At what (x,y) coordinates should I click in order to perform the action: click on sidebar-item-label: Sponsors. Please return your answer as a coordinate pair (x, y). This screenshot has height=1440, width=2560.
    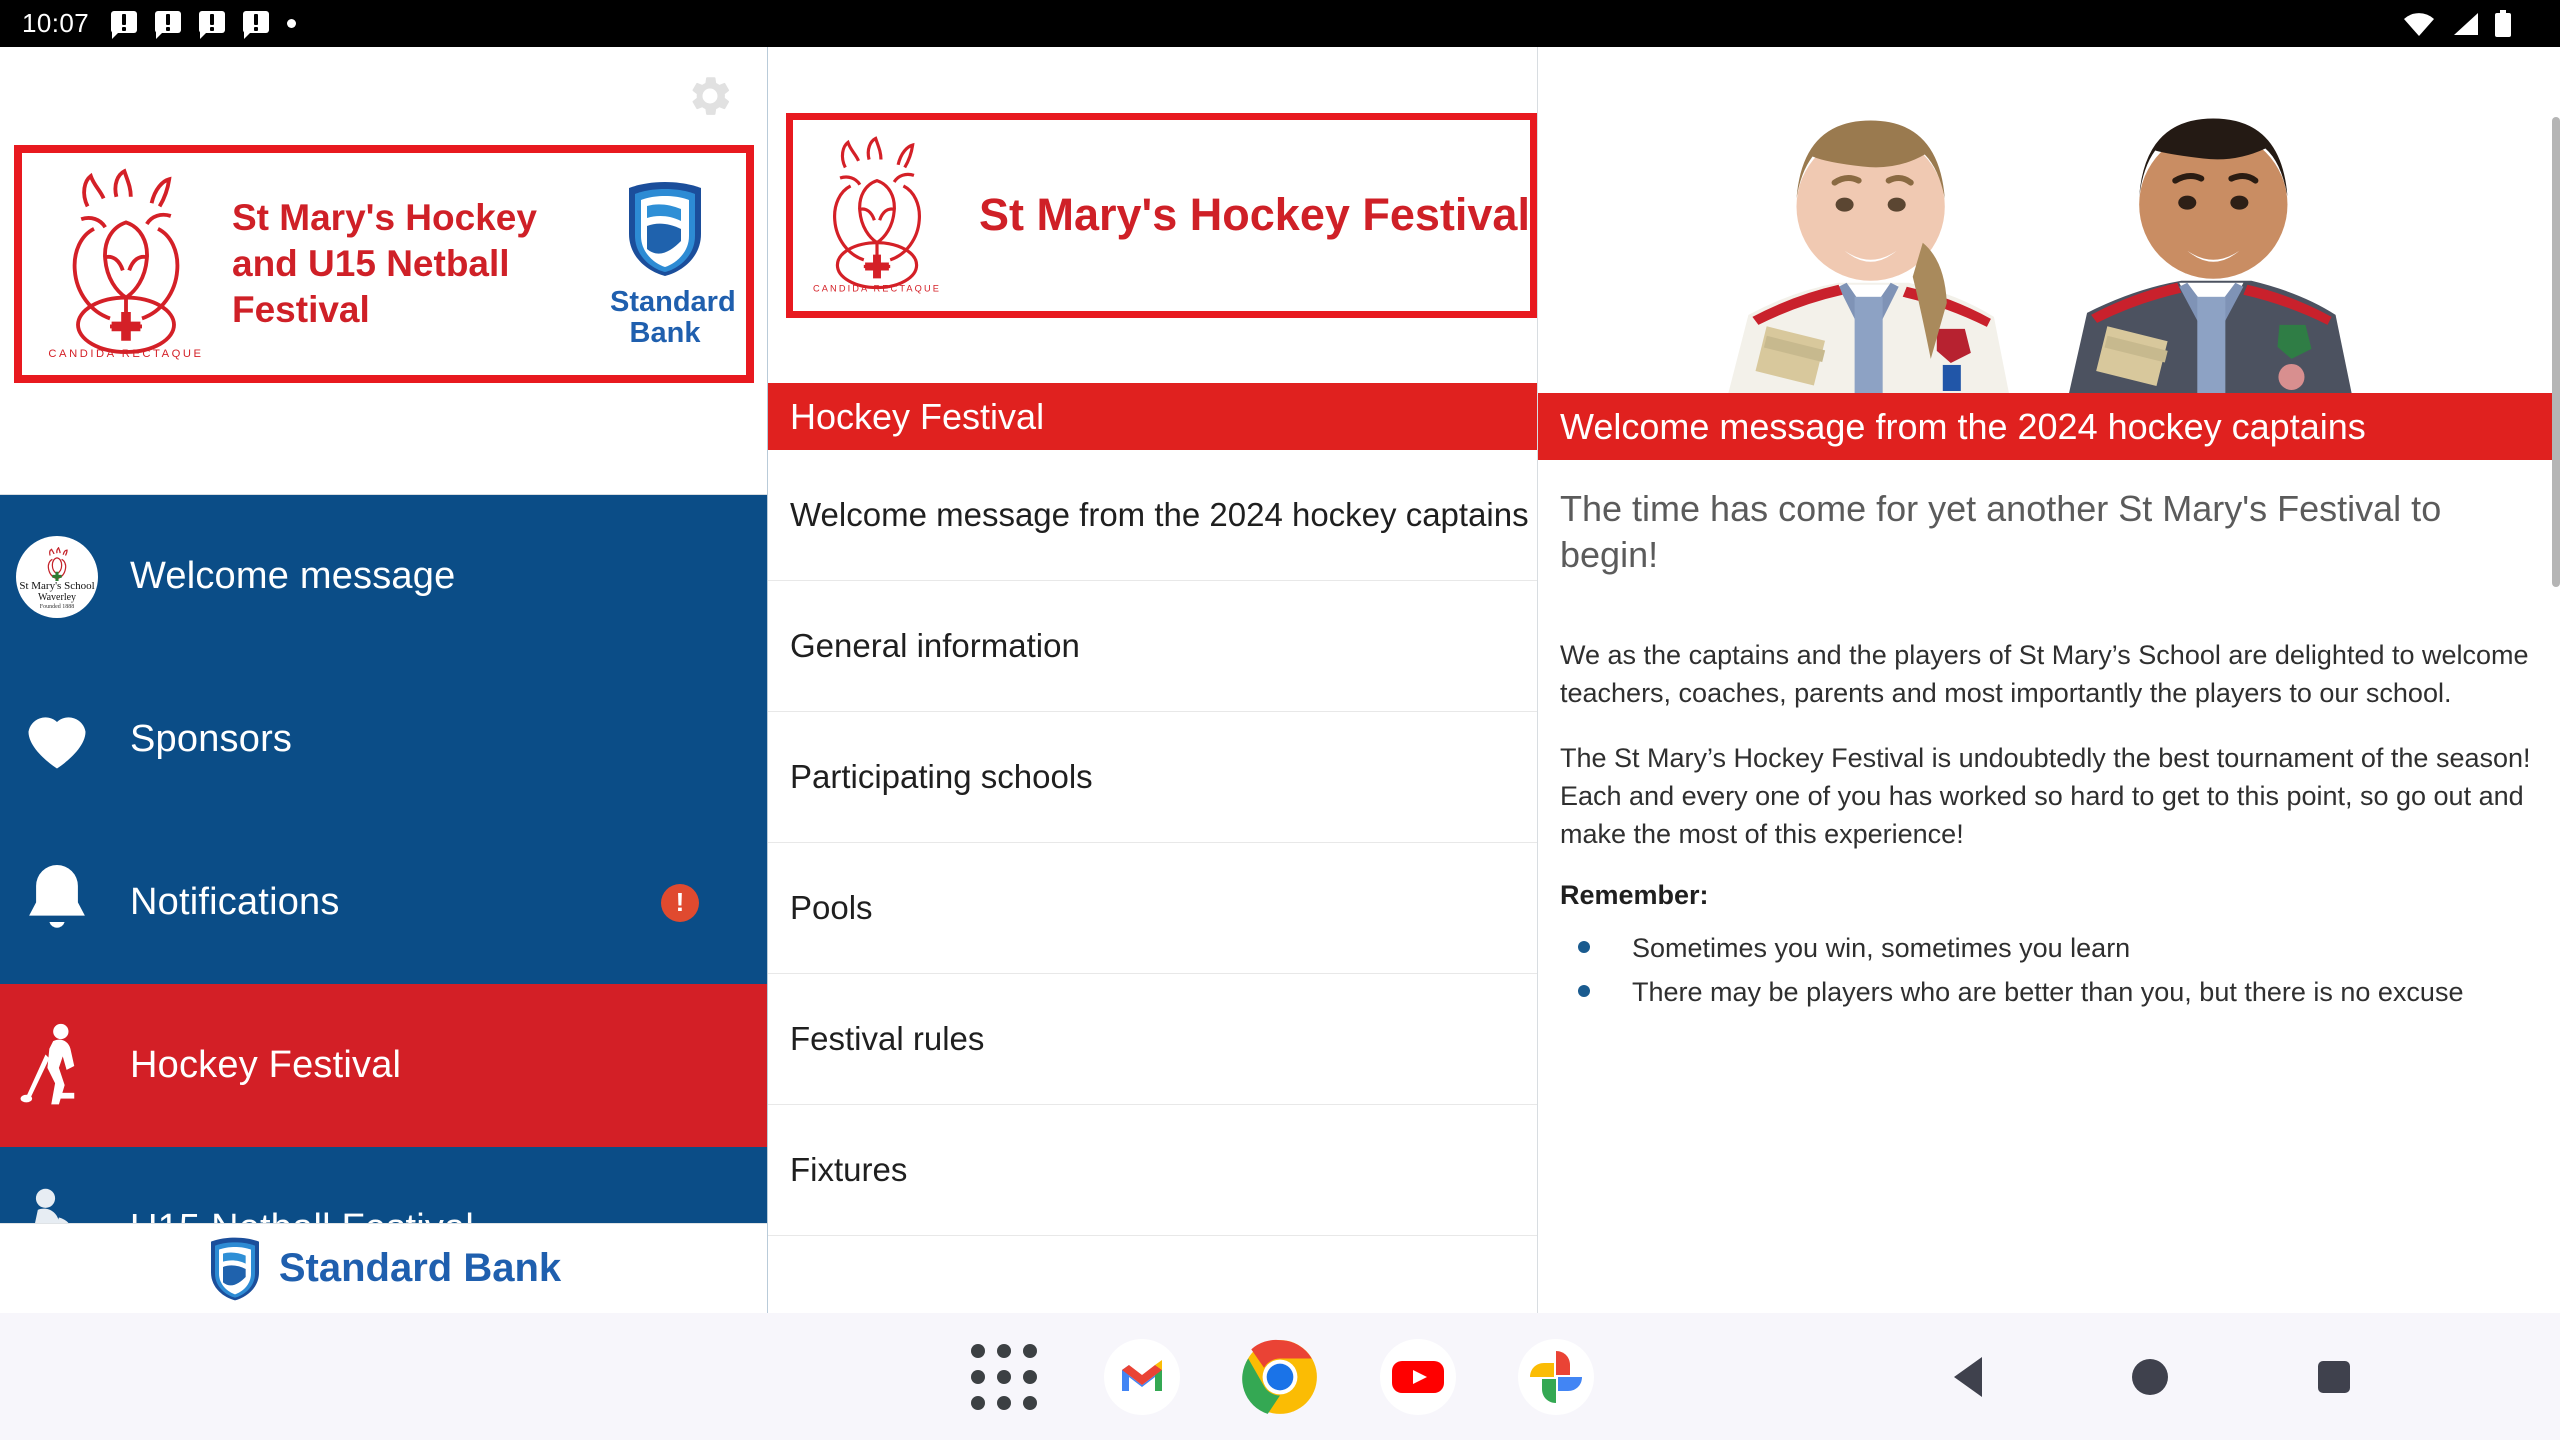
    Looking at the image, I should click on (211, 739).